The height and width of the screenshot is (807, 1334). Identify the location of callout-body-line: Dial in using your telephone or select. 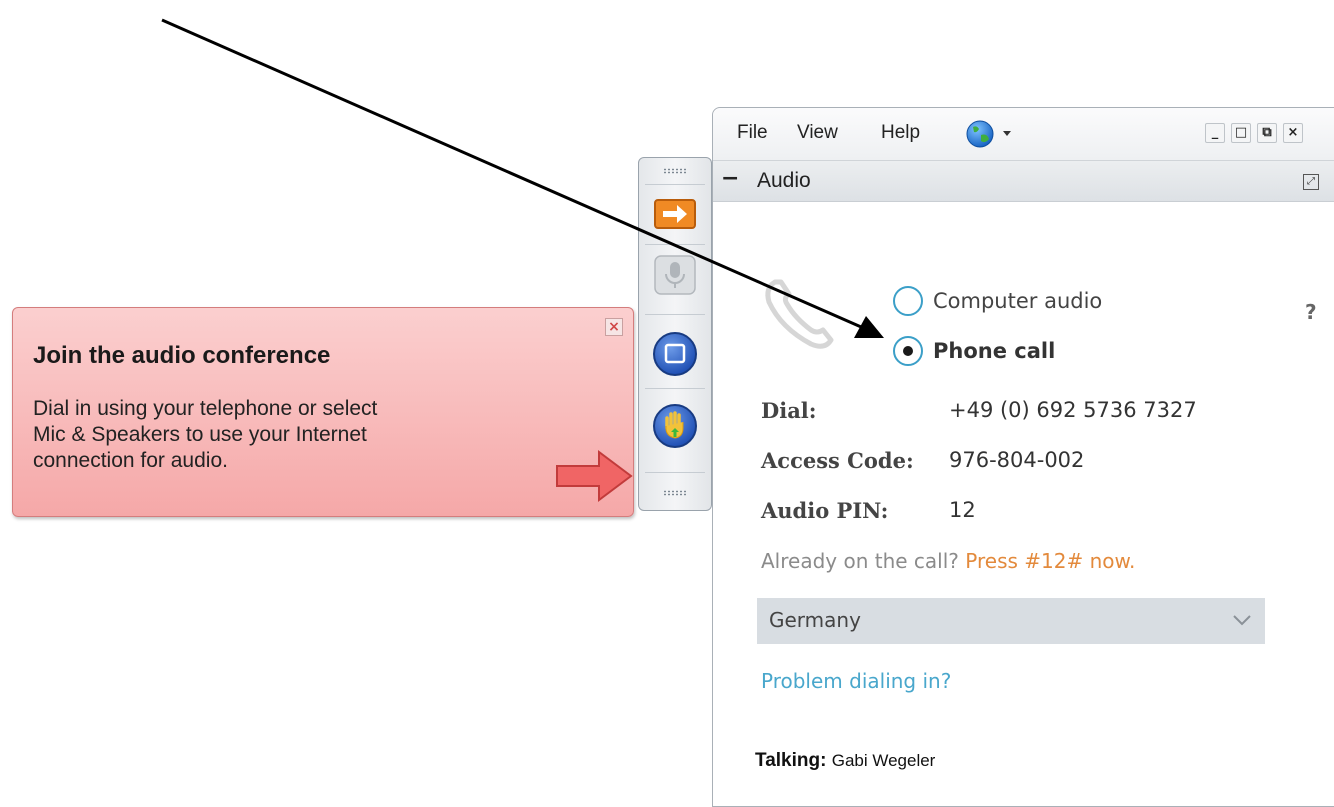
(205, 408).